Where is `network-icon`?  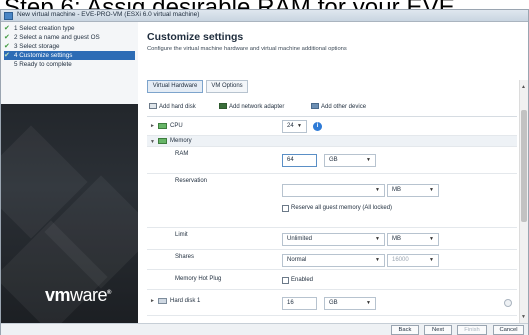 network-icon is located at coordinates (223, 106).